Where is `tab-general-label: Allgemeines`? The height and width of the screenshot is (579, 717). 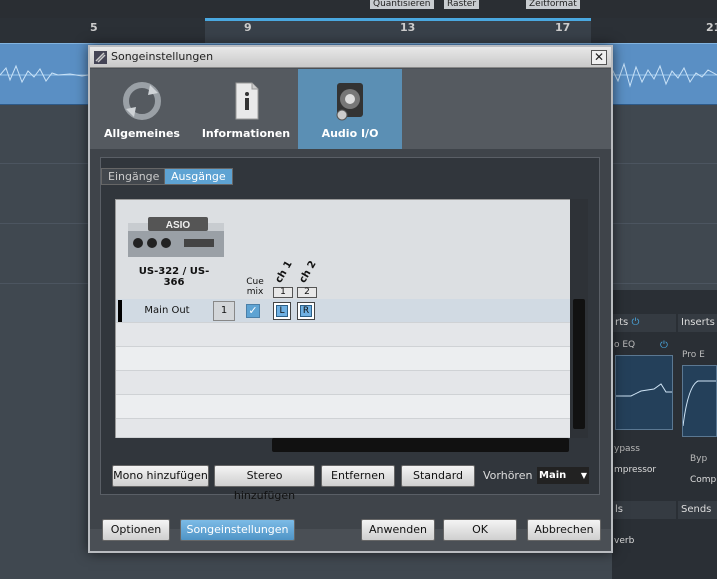 tab-general-label: Allgemeines is located at coordinates (142, 133).